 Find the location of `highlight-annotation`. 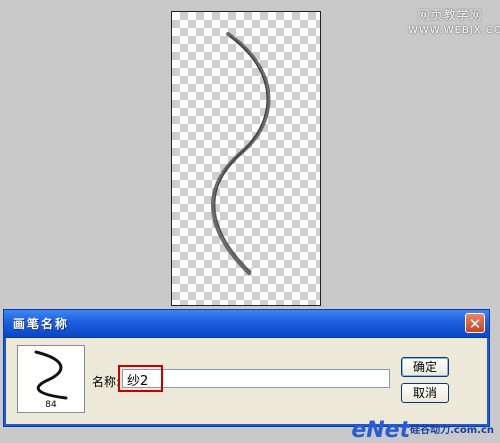

highlight-annotation is located at coordinates (140, 378).